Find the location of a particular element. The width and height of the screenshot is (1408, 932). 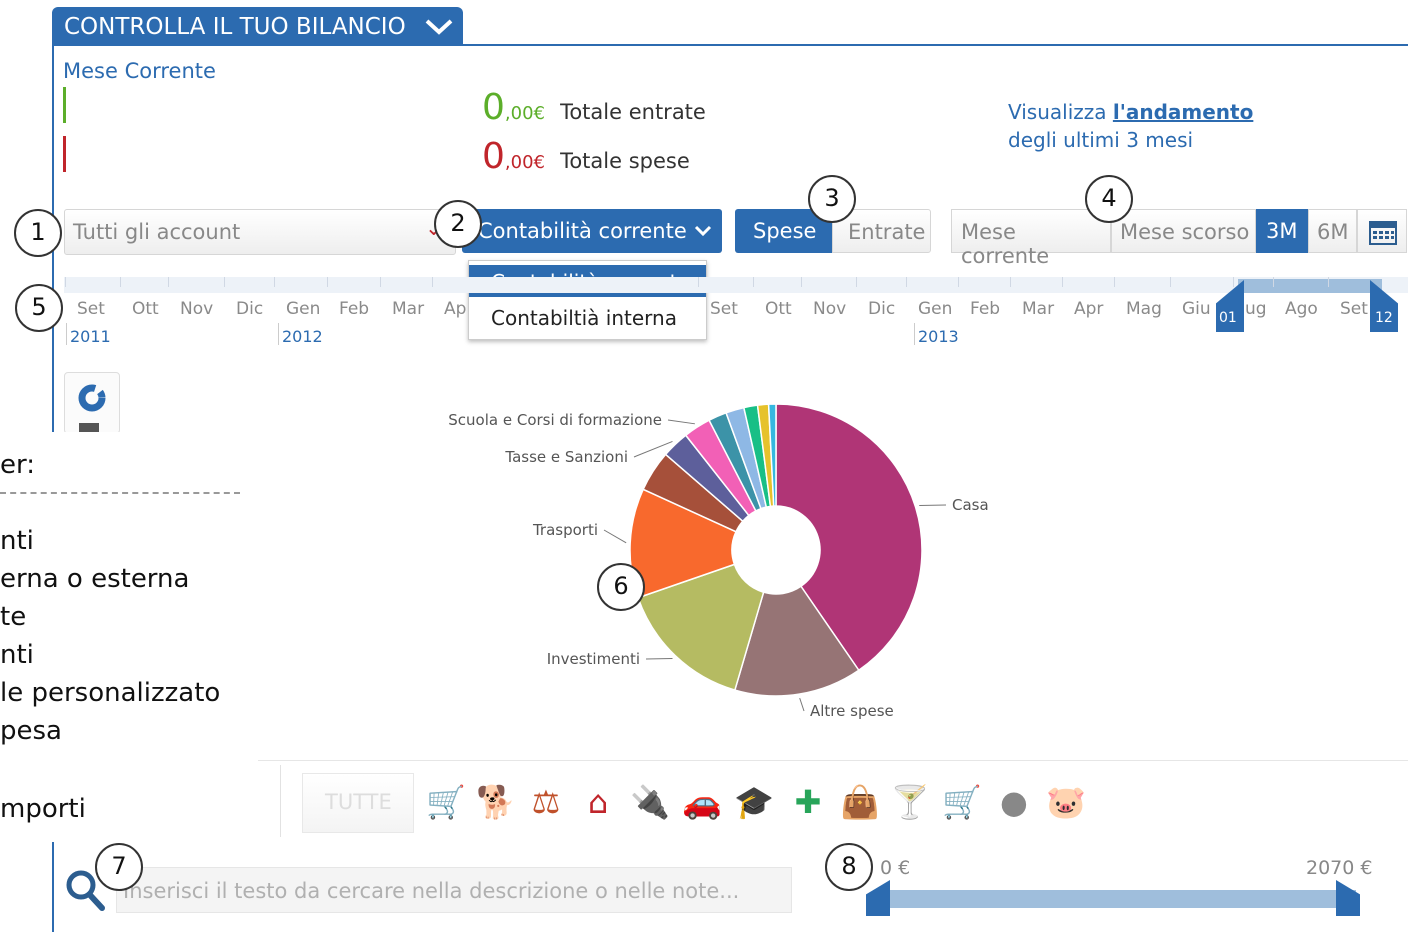

category-divider is located at coordinates (833, 760).